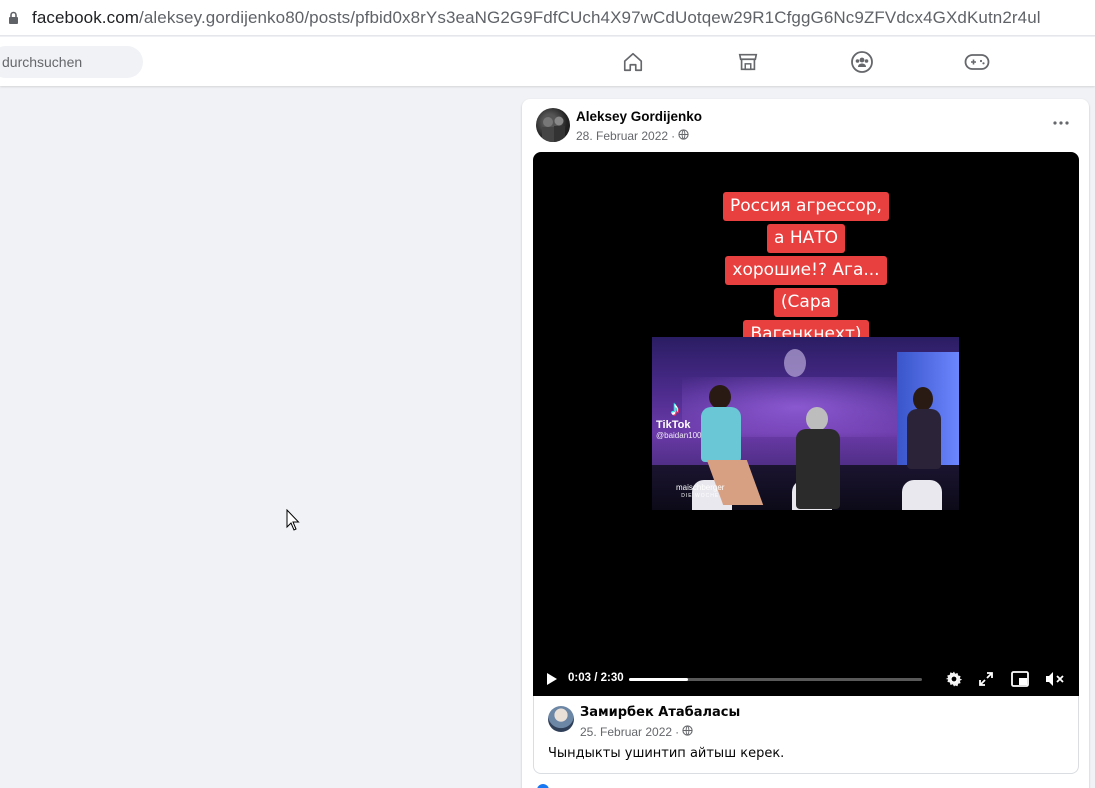 This screenshot has width=1095, height=788. I want to click on person-center, so click(817, 458).